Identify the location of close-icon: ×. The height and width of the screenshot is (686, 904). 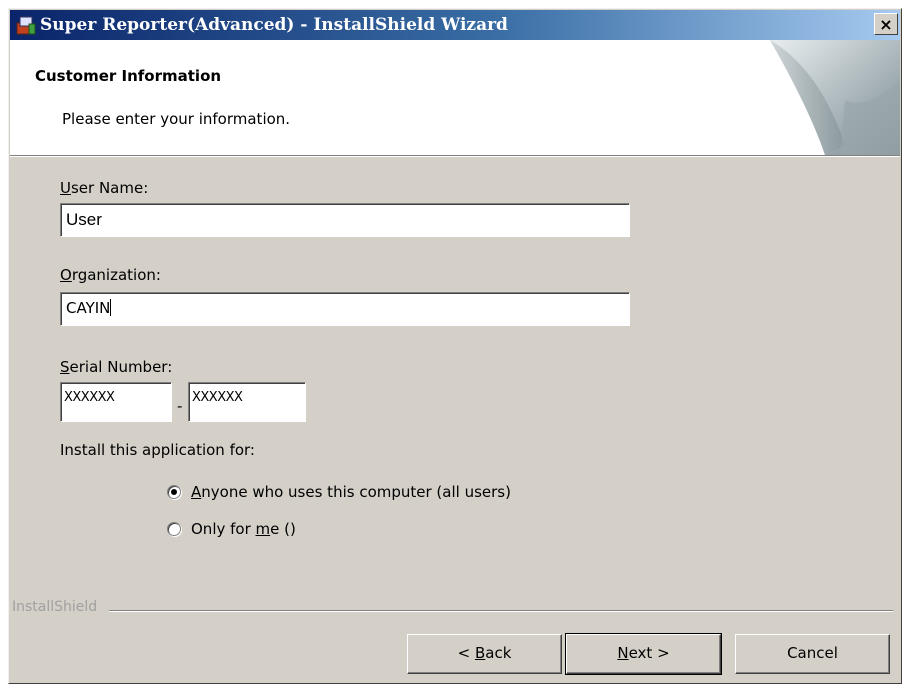
(886, 24).